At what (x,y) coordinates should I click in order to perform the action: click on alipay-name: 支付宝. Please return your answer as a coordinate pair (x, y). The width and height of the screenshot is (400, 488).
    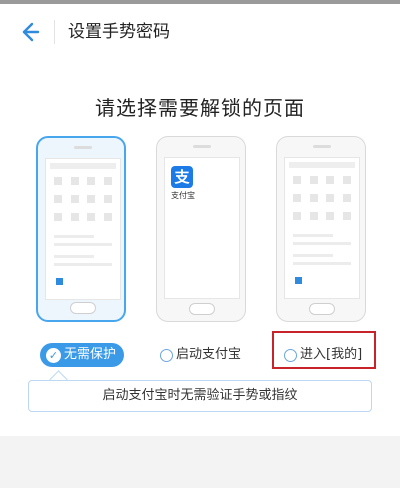
    Looking at the image, I should click on (183, 195).